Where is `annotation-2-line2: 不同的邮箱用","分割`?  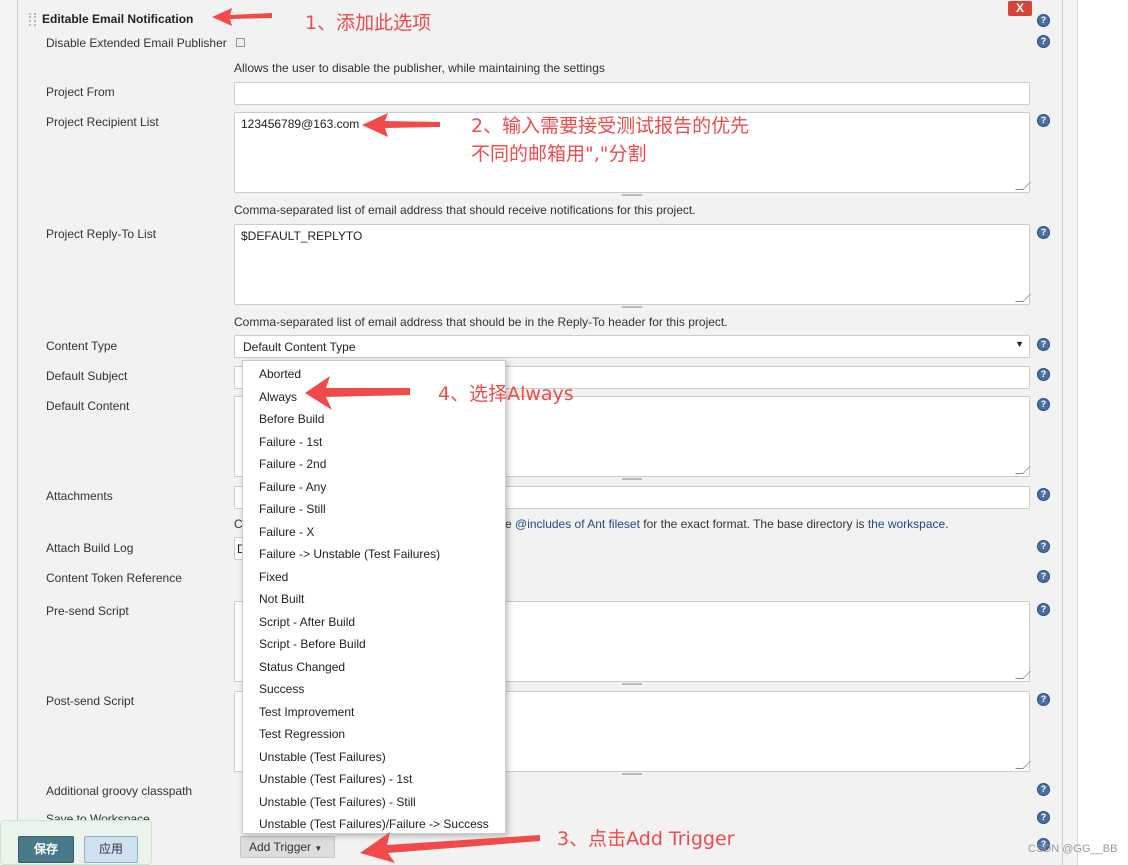 annotation-2-line2: 不同的邮箱用","分割 is located at coordinates (559, 154).